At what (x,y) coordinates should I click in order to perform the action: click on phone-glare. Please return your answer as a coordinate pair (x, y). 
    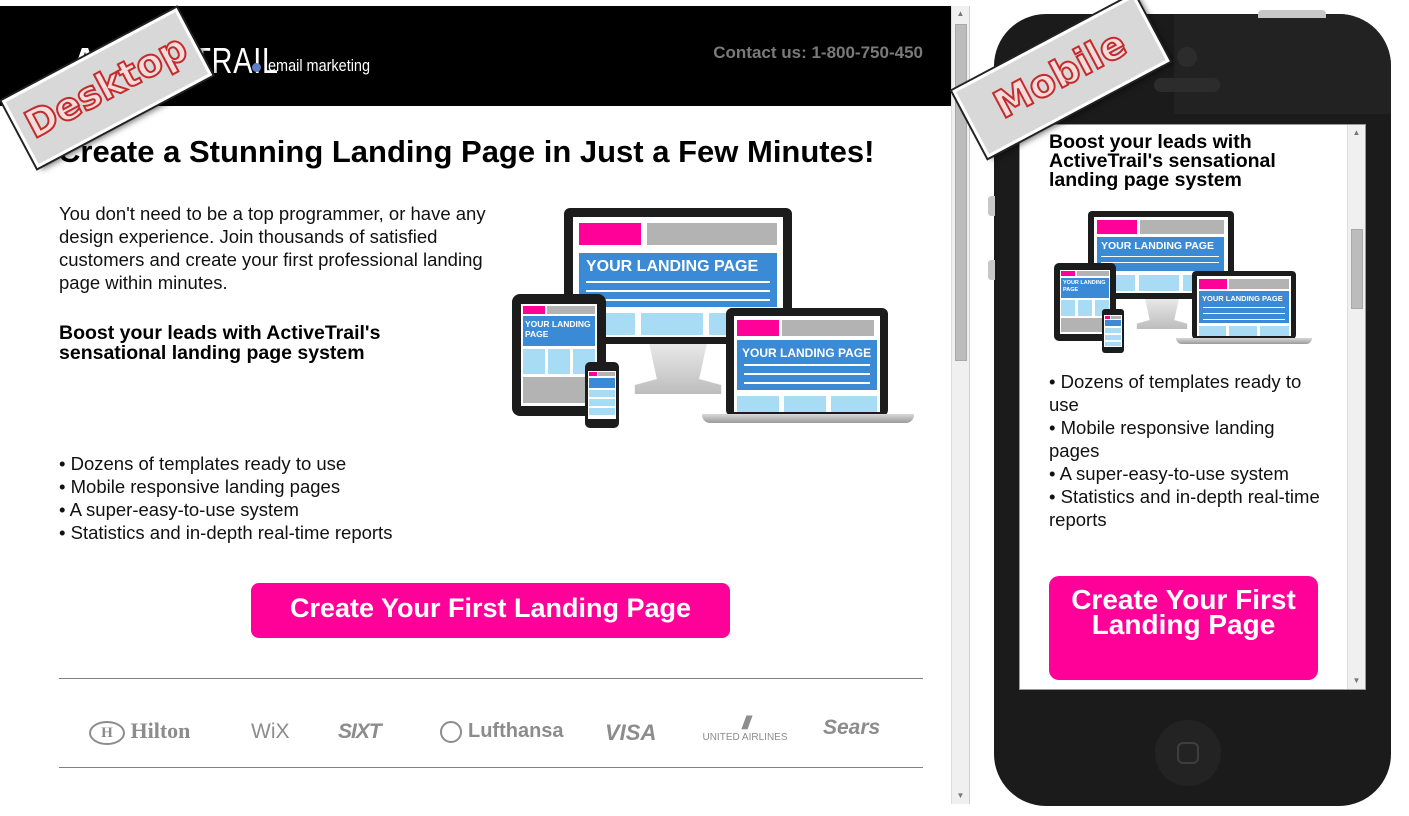
    Looking at the image, I should click on (1282, 64).